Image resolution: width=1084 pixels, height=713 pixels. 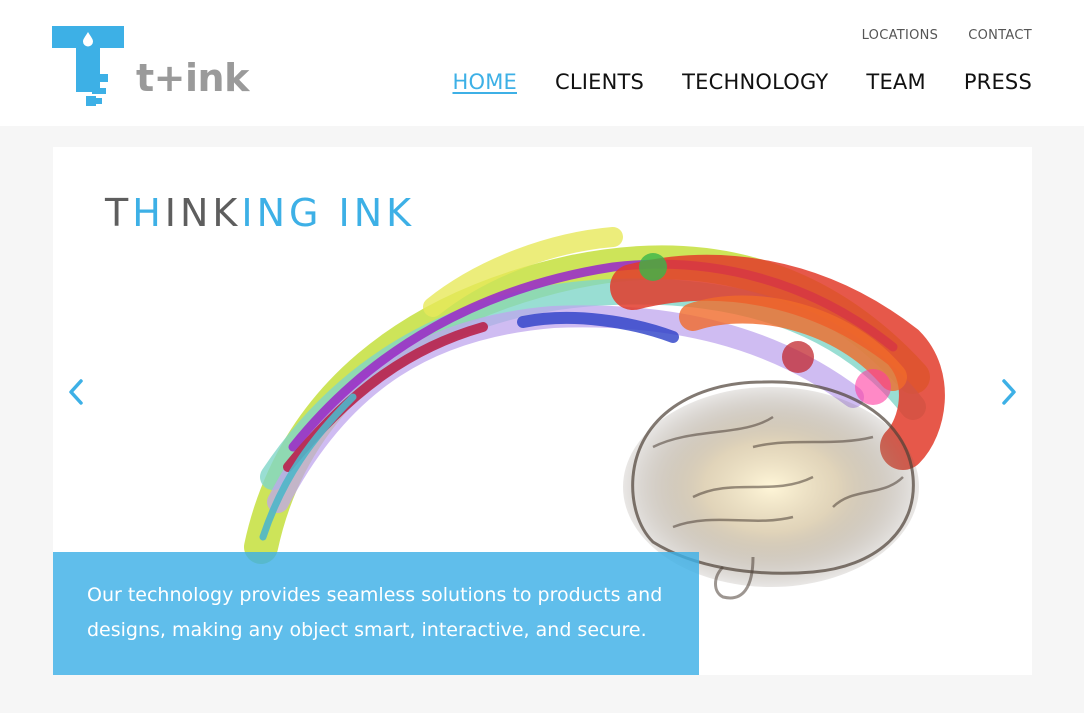 I want to click on nav-press: PRESS, so click(x=998, y=82).